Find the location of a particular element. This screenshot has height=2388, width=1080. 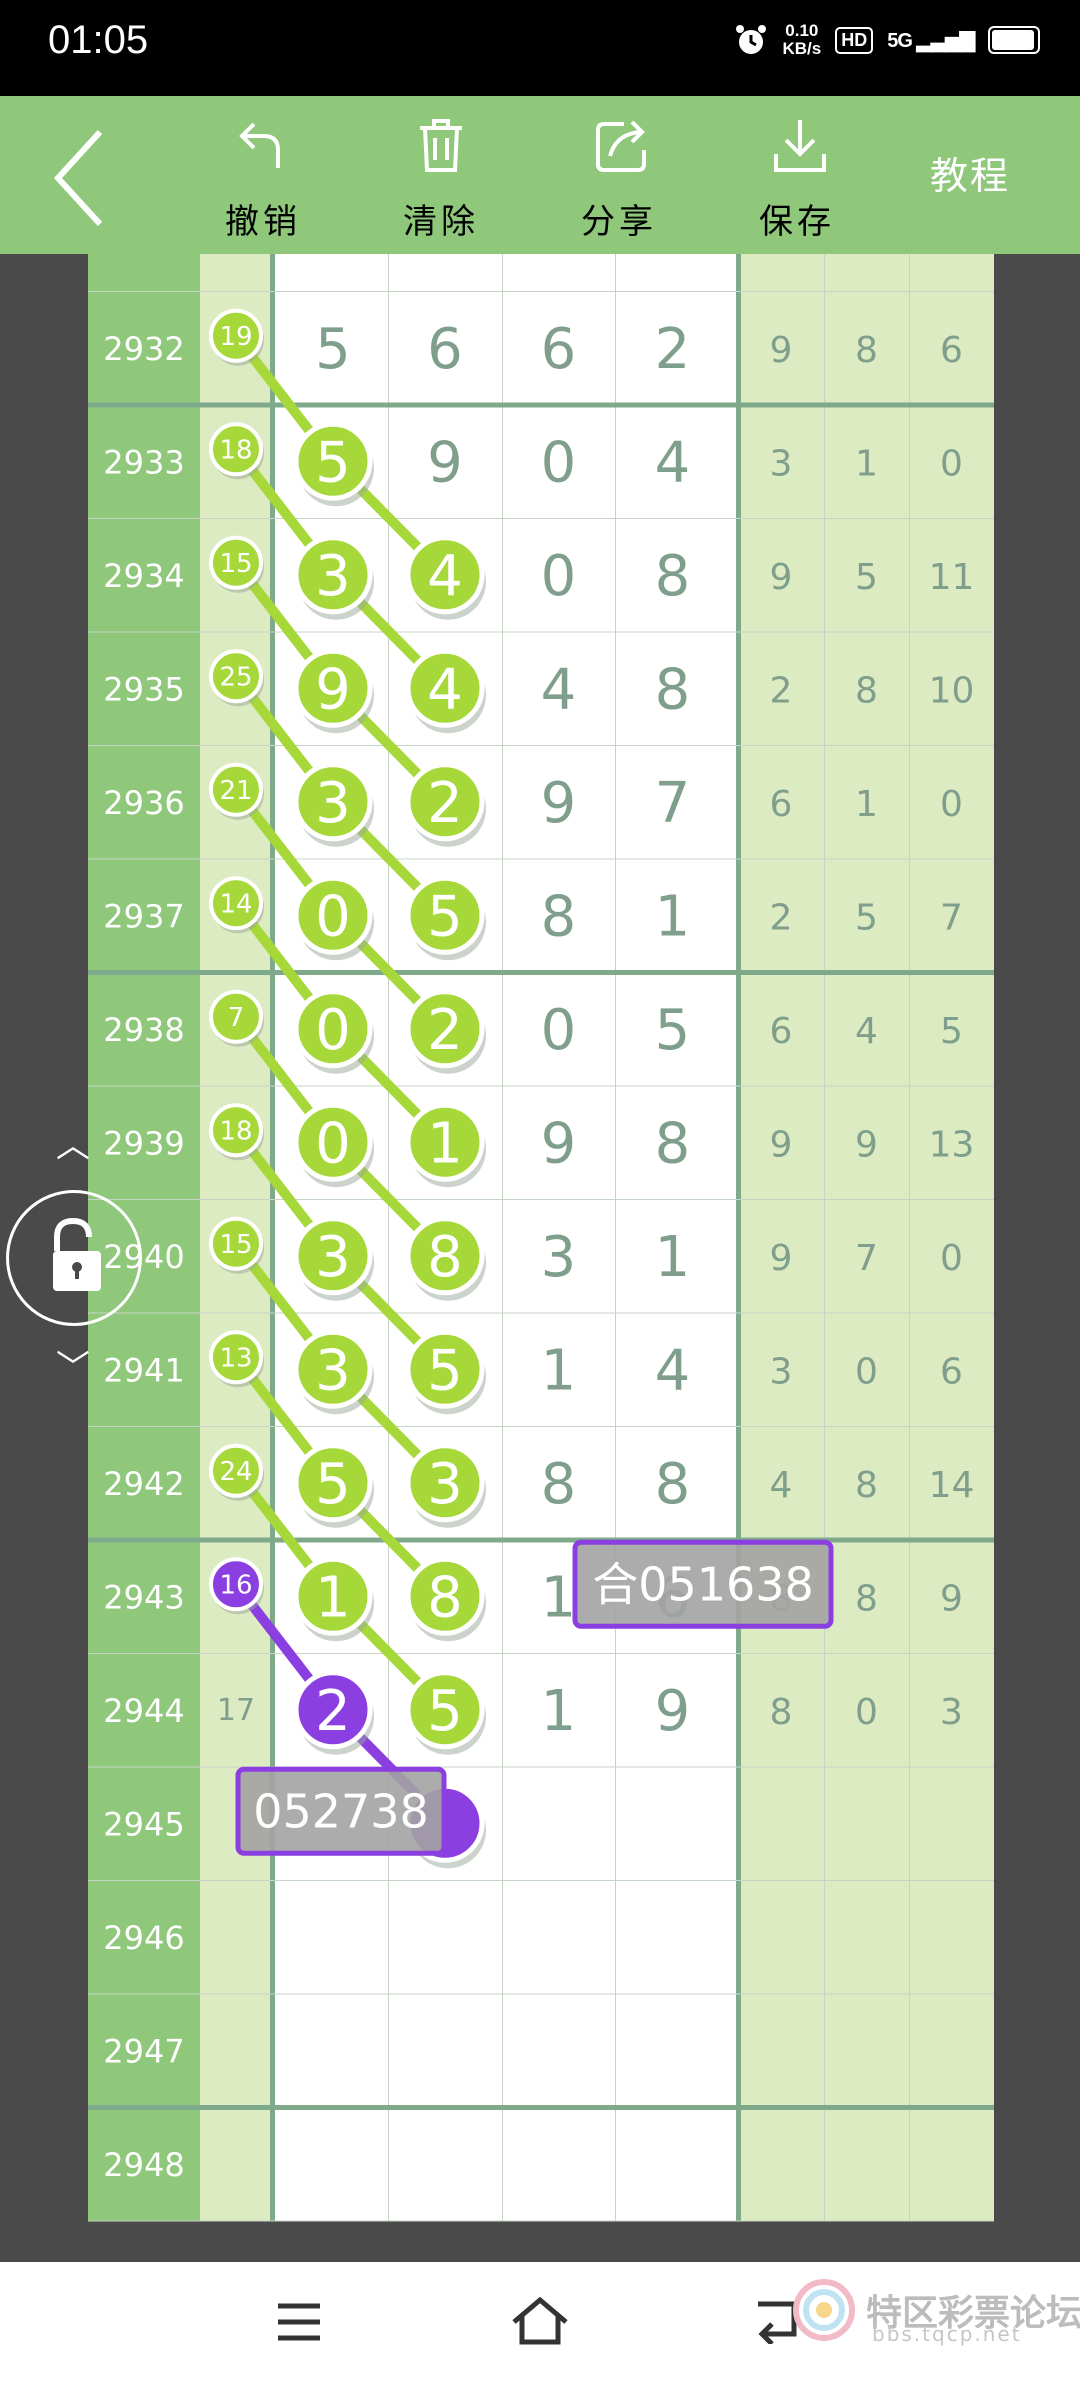

stat-cell: 14 is located at coordinates (952, 1485).